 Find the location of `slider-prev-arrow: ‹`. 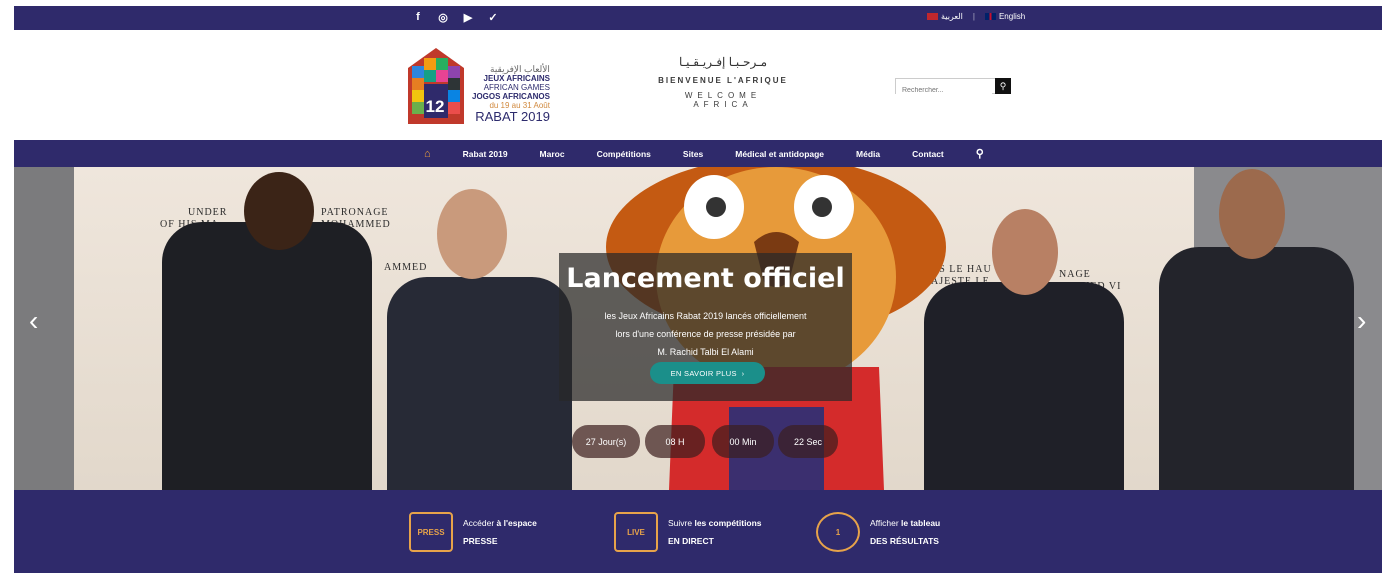

slider-prev-arrow: ‹ is located at coordinates (33, 321).